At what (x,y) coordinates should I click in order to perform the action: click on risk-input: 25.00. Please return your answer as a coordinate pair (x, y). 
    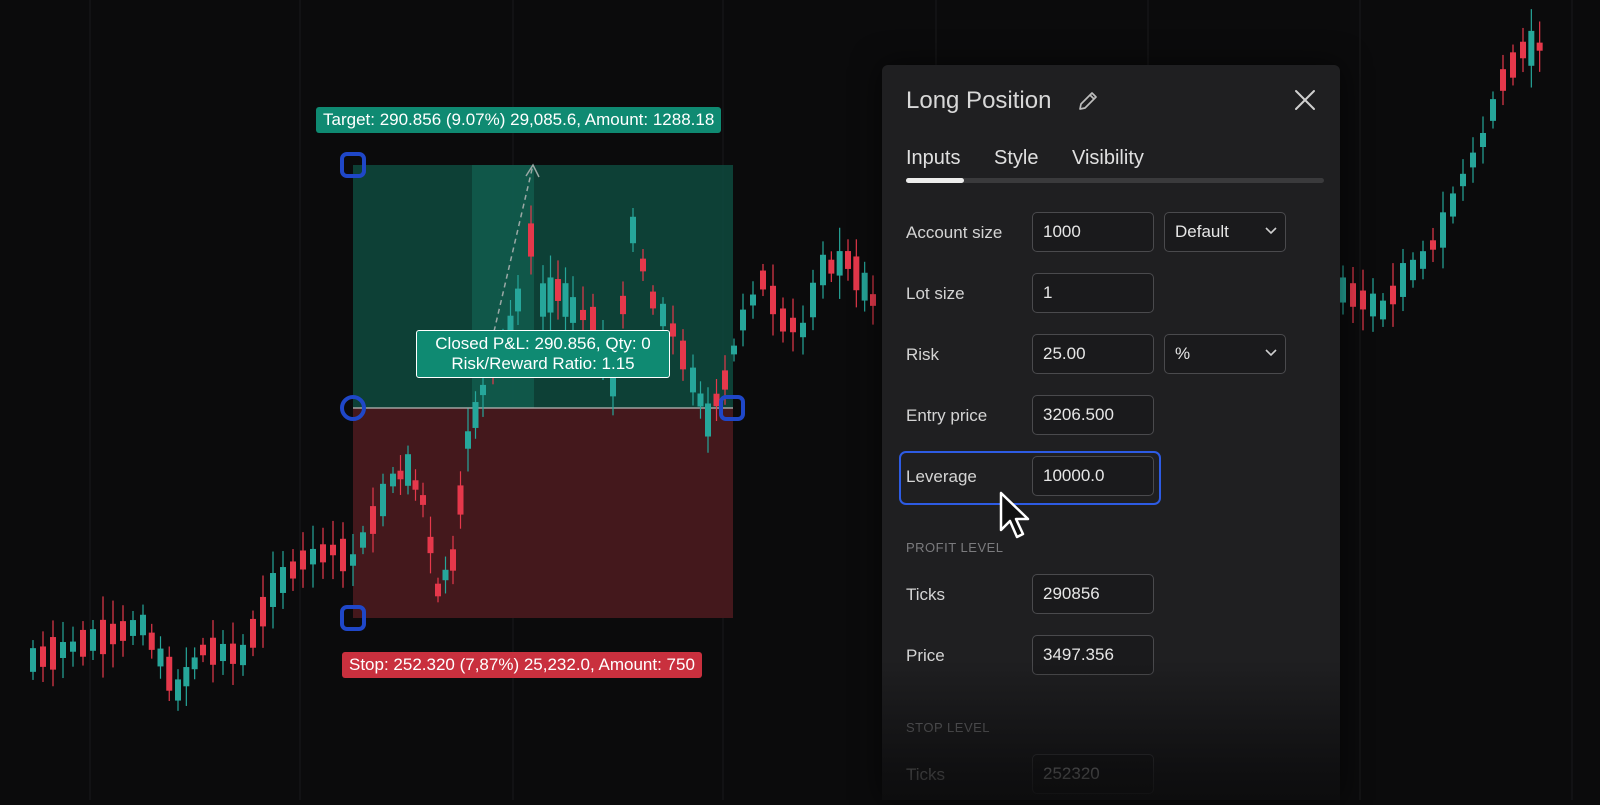
    Looking at the image, I should click on (1093, 354).